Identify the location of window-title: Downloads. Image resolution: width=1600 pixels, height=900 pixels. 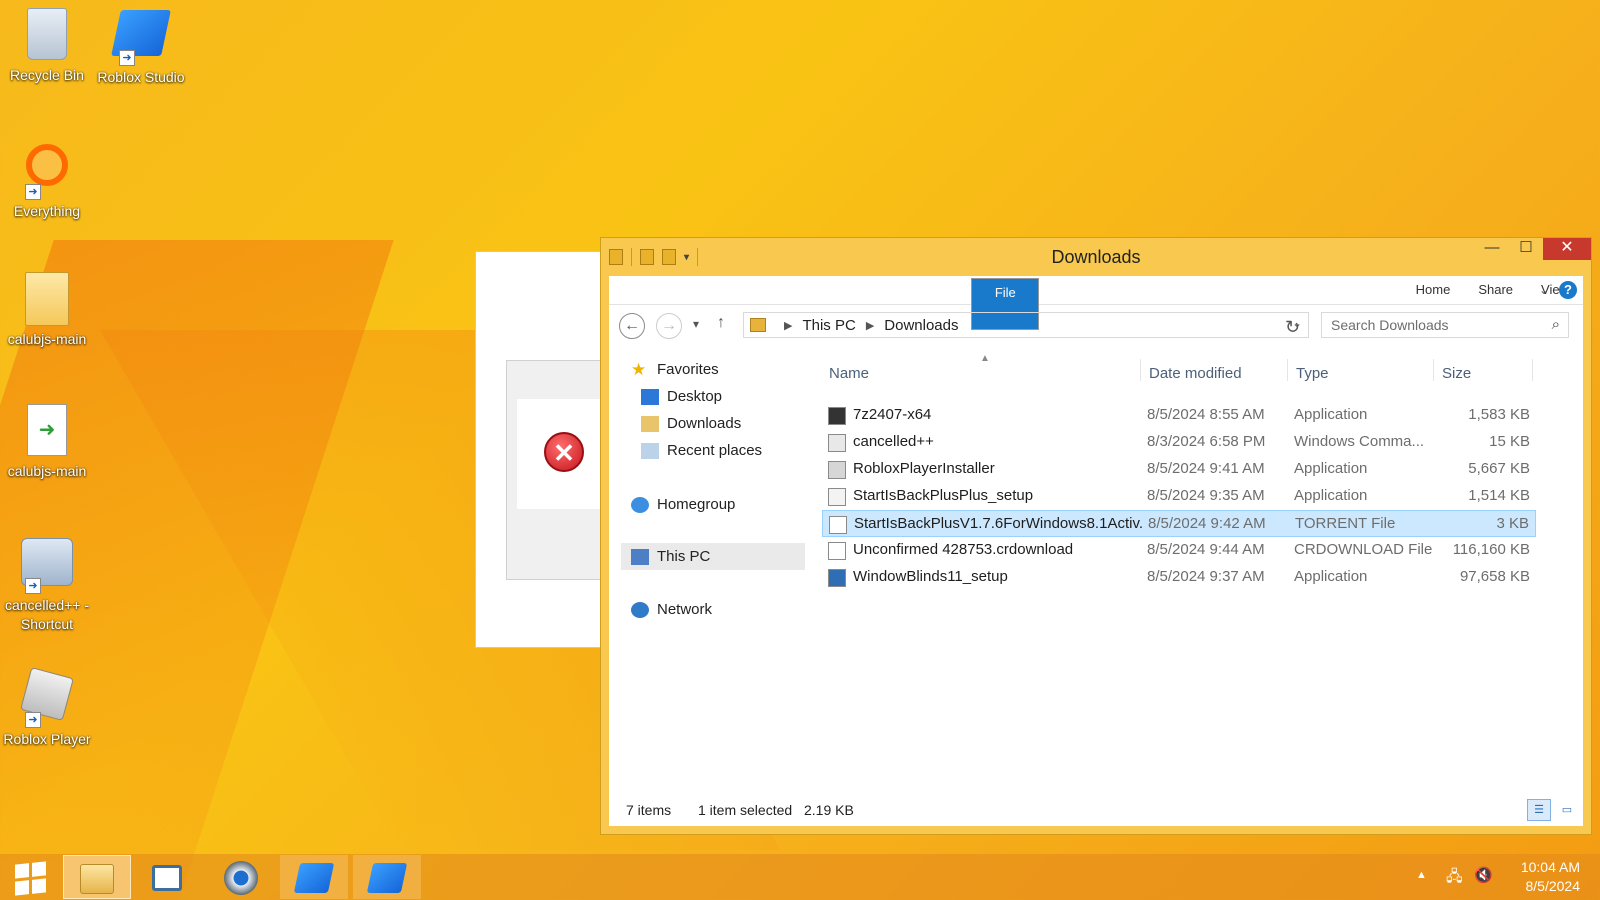
(1096, 257).